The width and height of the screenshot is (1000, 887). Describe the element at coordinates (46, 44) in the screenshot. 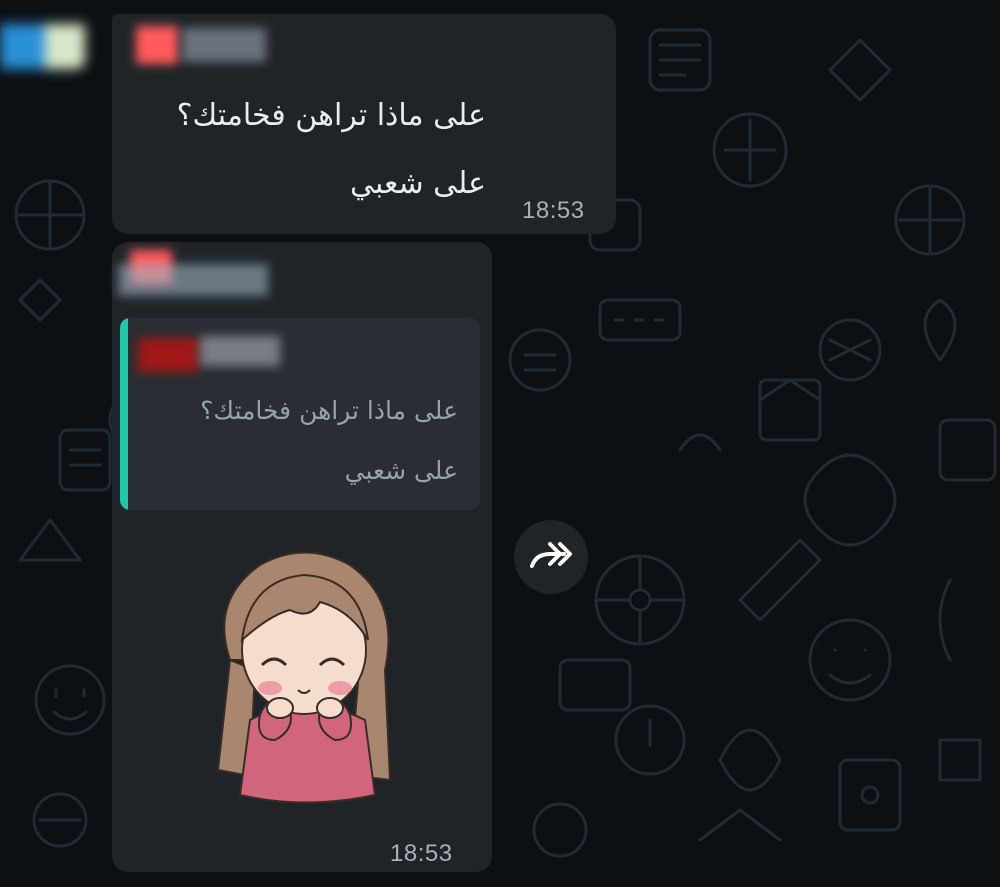

I see `sender-avatar` at that location.